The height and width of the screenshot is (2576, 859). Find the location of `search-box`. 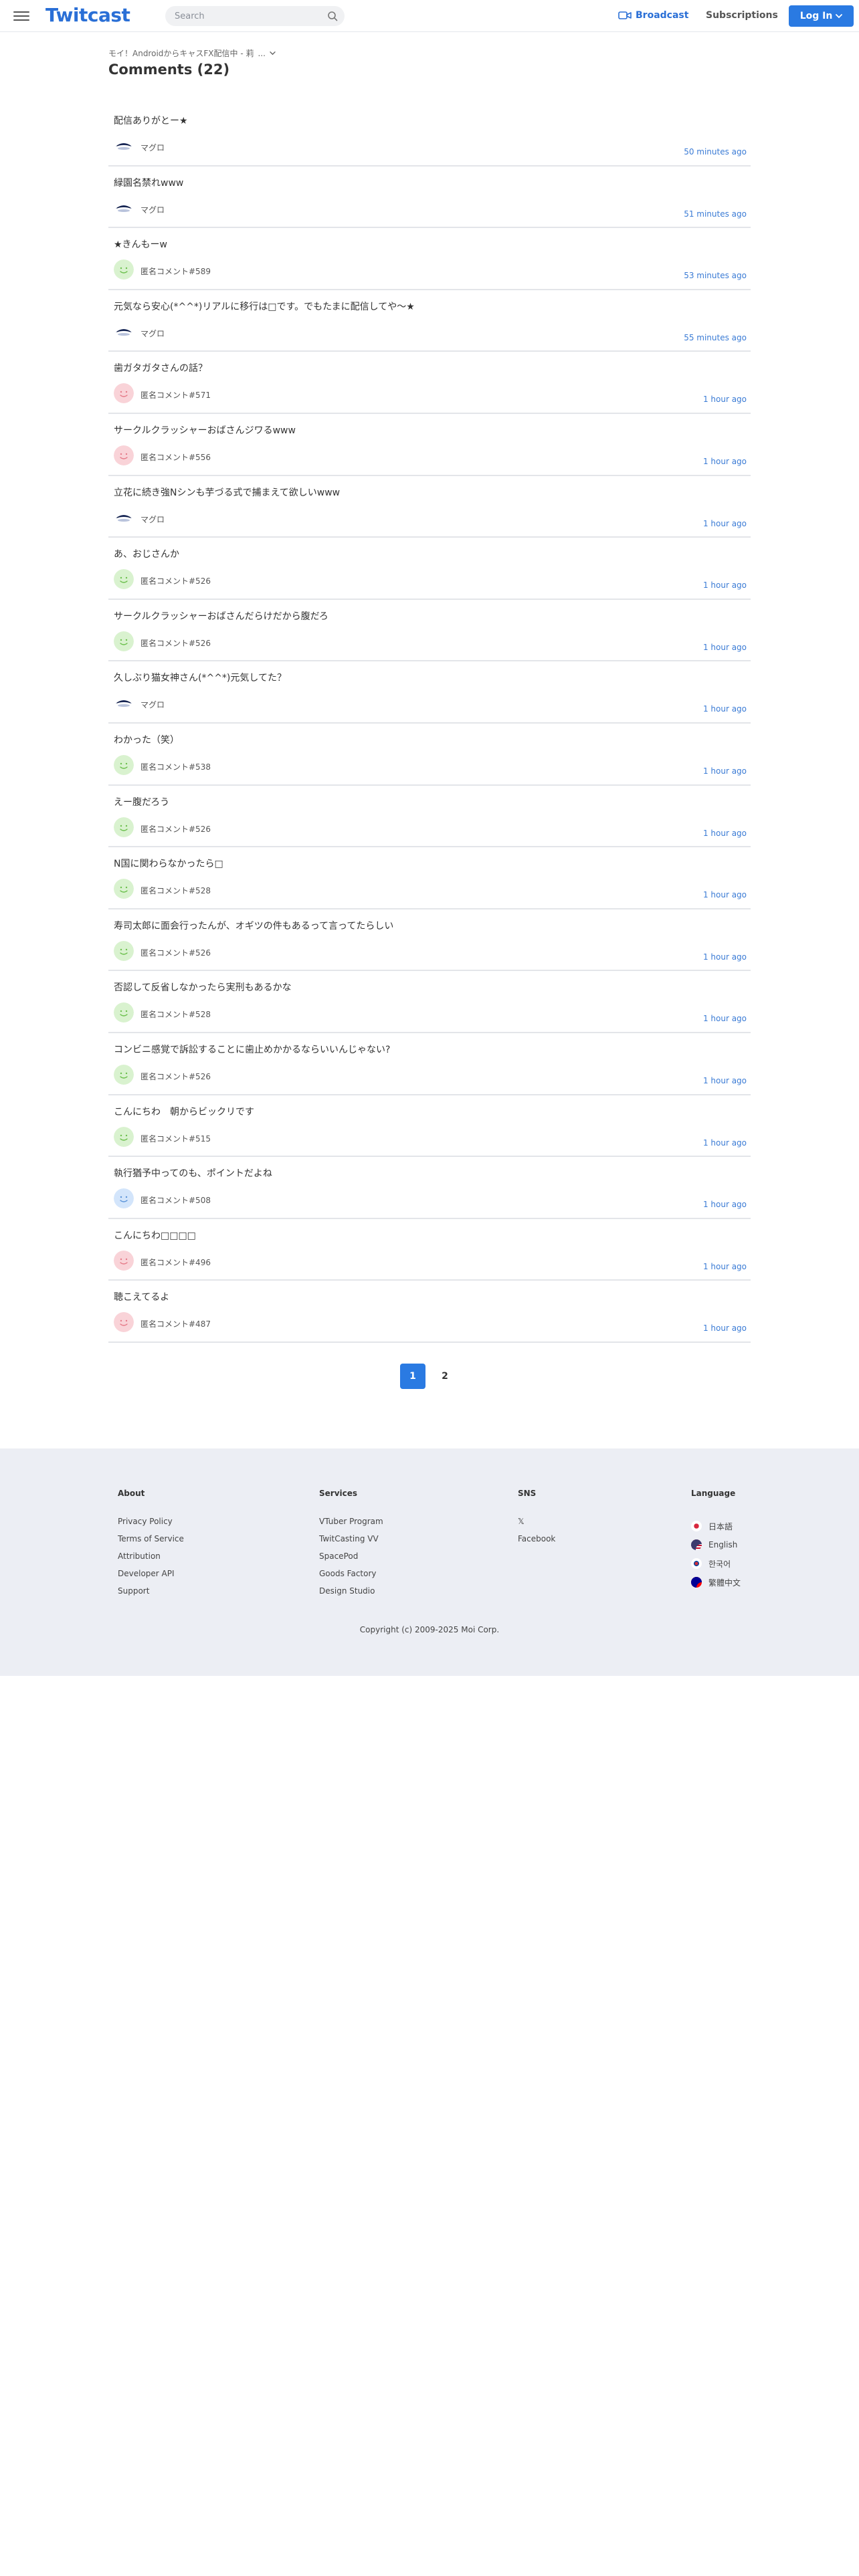

search-box is located at coordinates (255, 16).